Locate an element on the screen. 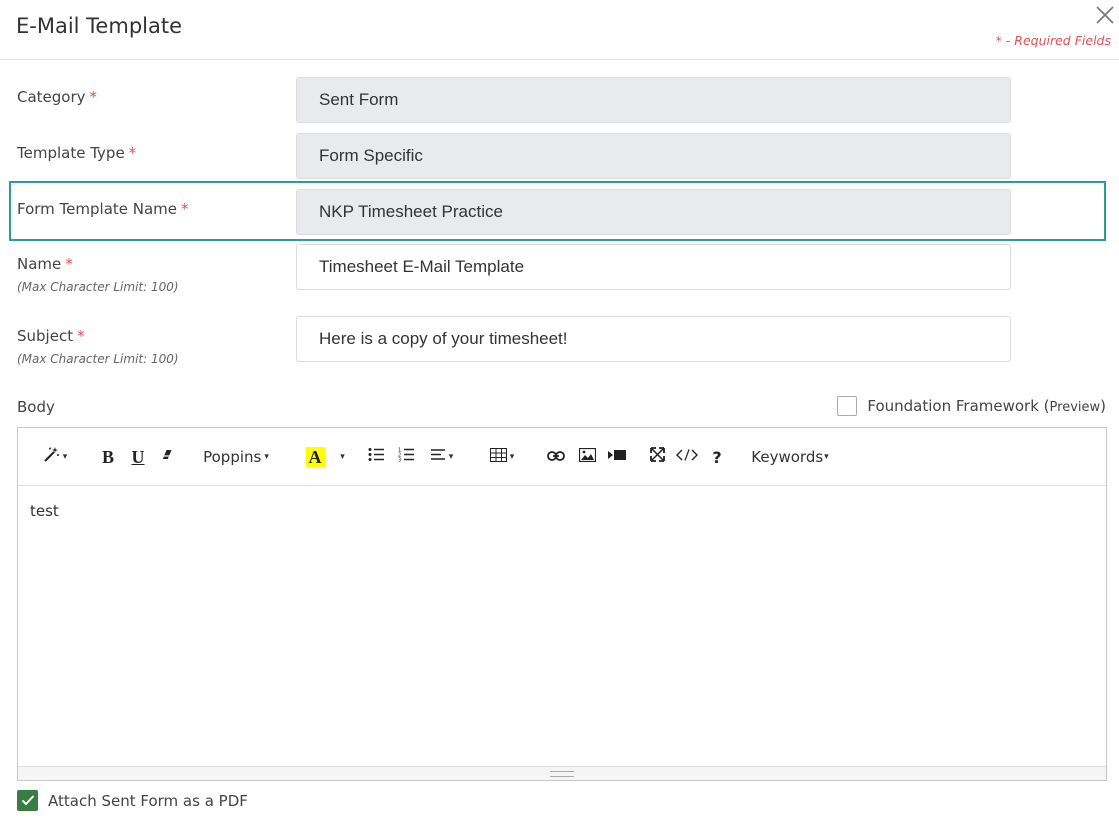  code-view-button is located at coordinates (687, 457).